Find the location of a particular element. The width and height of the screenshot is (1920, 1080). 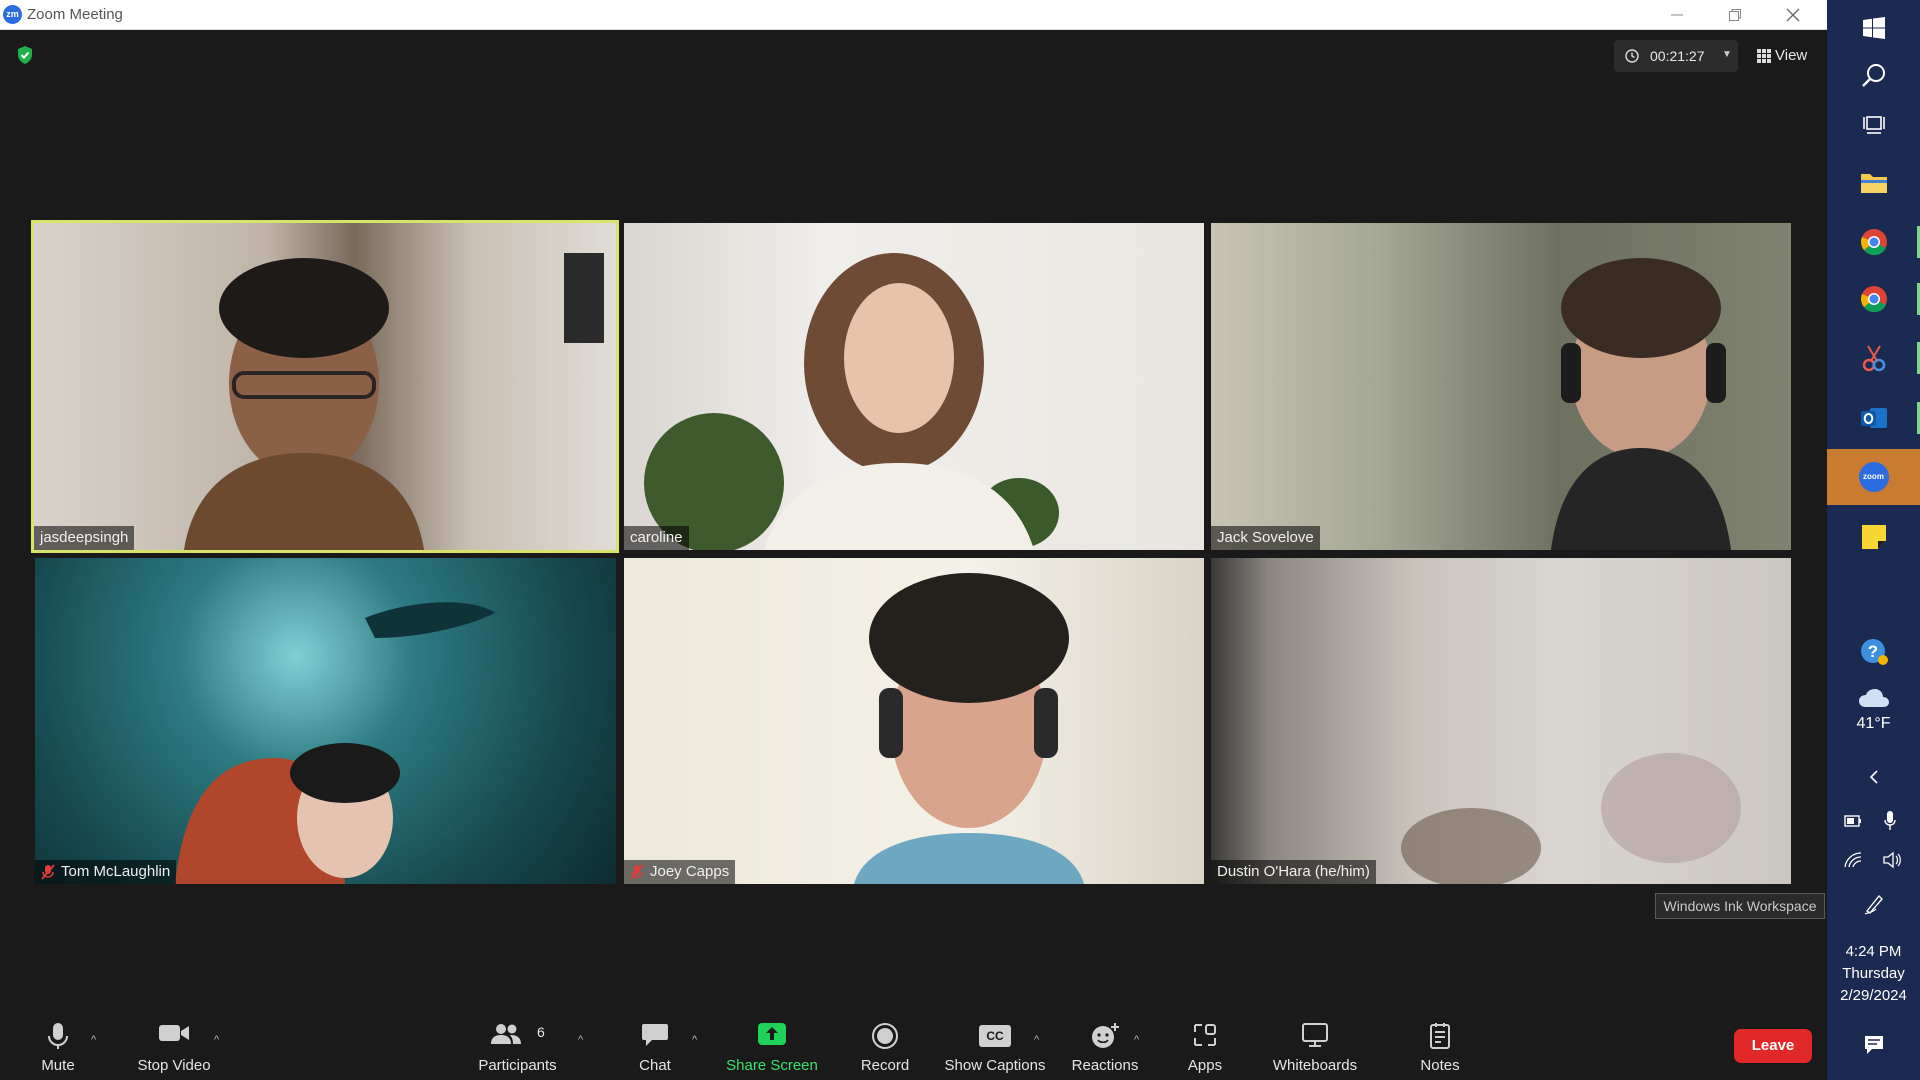

view-label: View is located at coordinates (1791, 55).